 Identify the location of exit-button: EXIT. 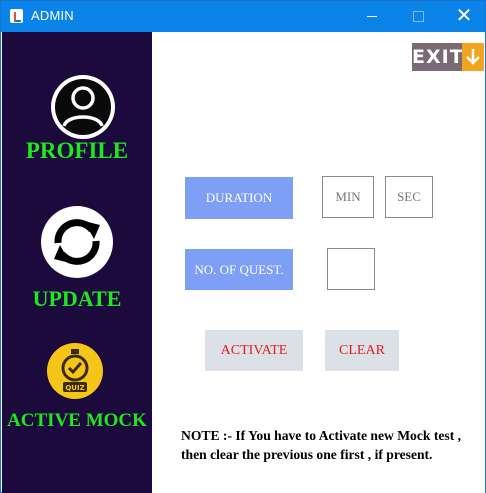
(448, 57).